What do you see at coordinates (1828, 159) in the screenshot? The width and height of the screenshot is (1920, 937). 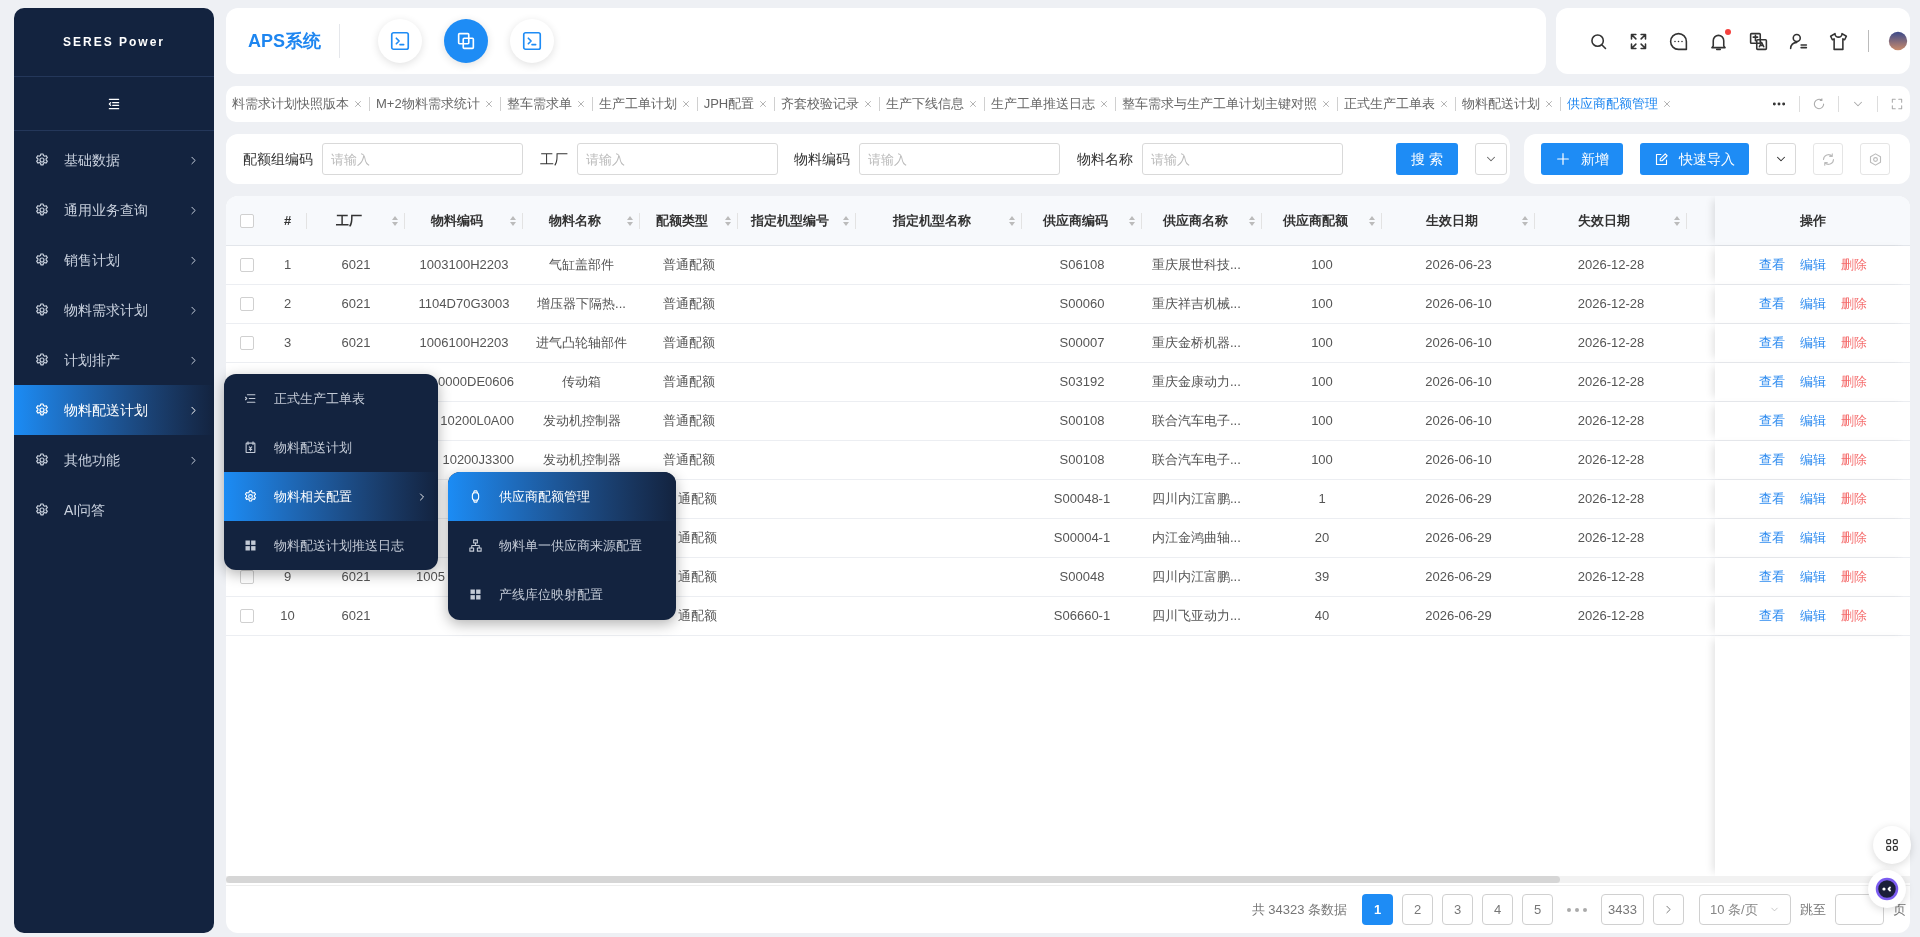 I see `refresh-button` at bounding box center [1828, 159].